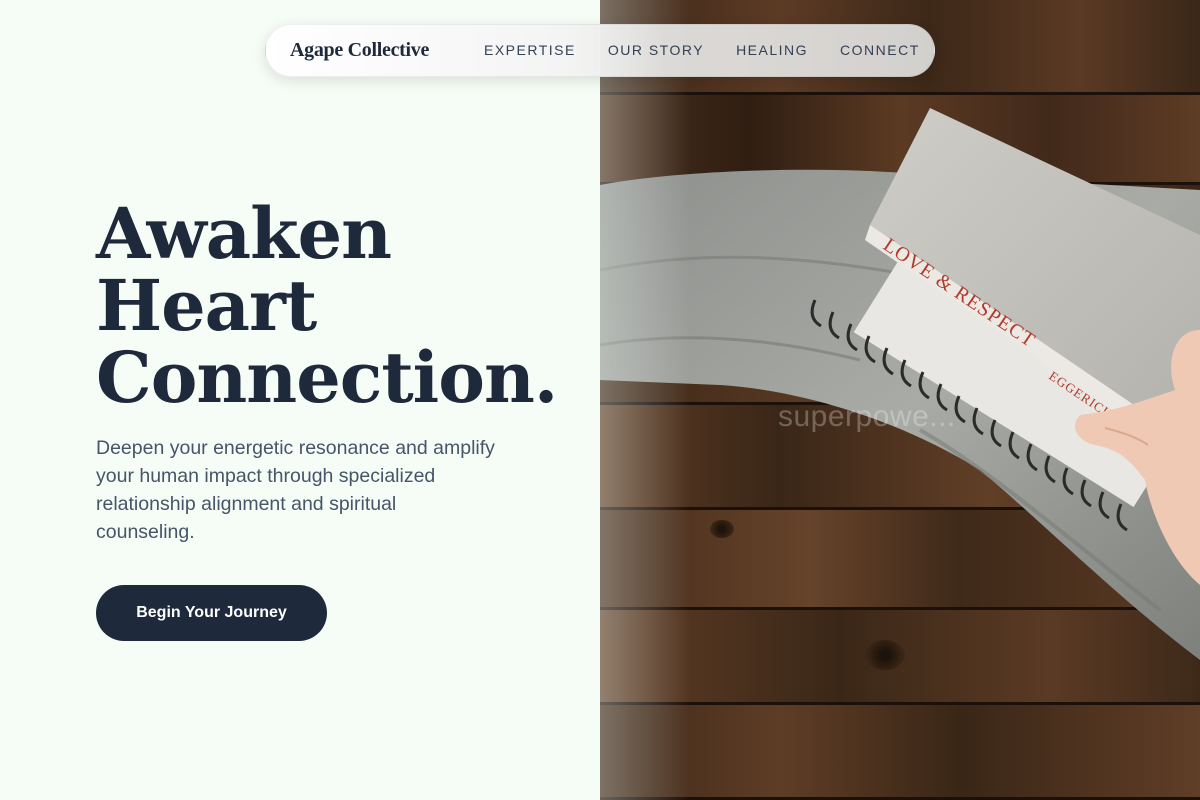  What do you see at coordinates (211, 613) in the screenshot?
I see `begin-journey-button: Begin Your Journey` at bounding box center [211, 613].